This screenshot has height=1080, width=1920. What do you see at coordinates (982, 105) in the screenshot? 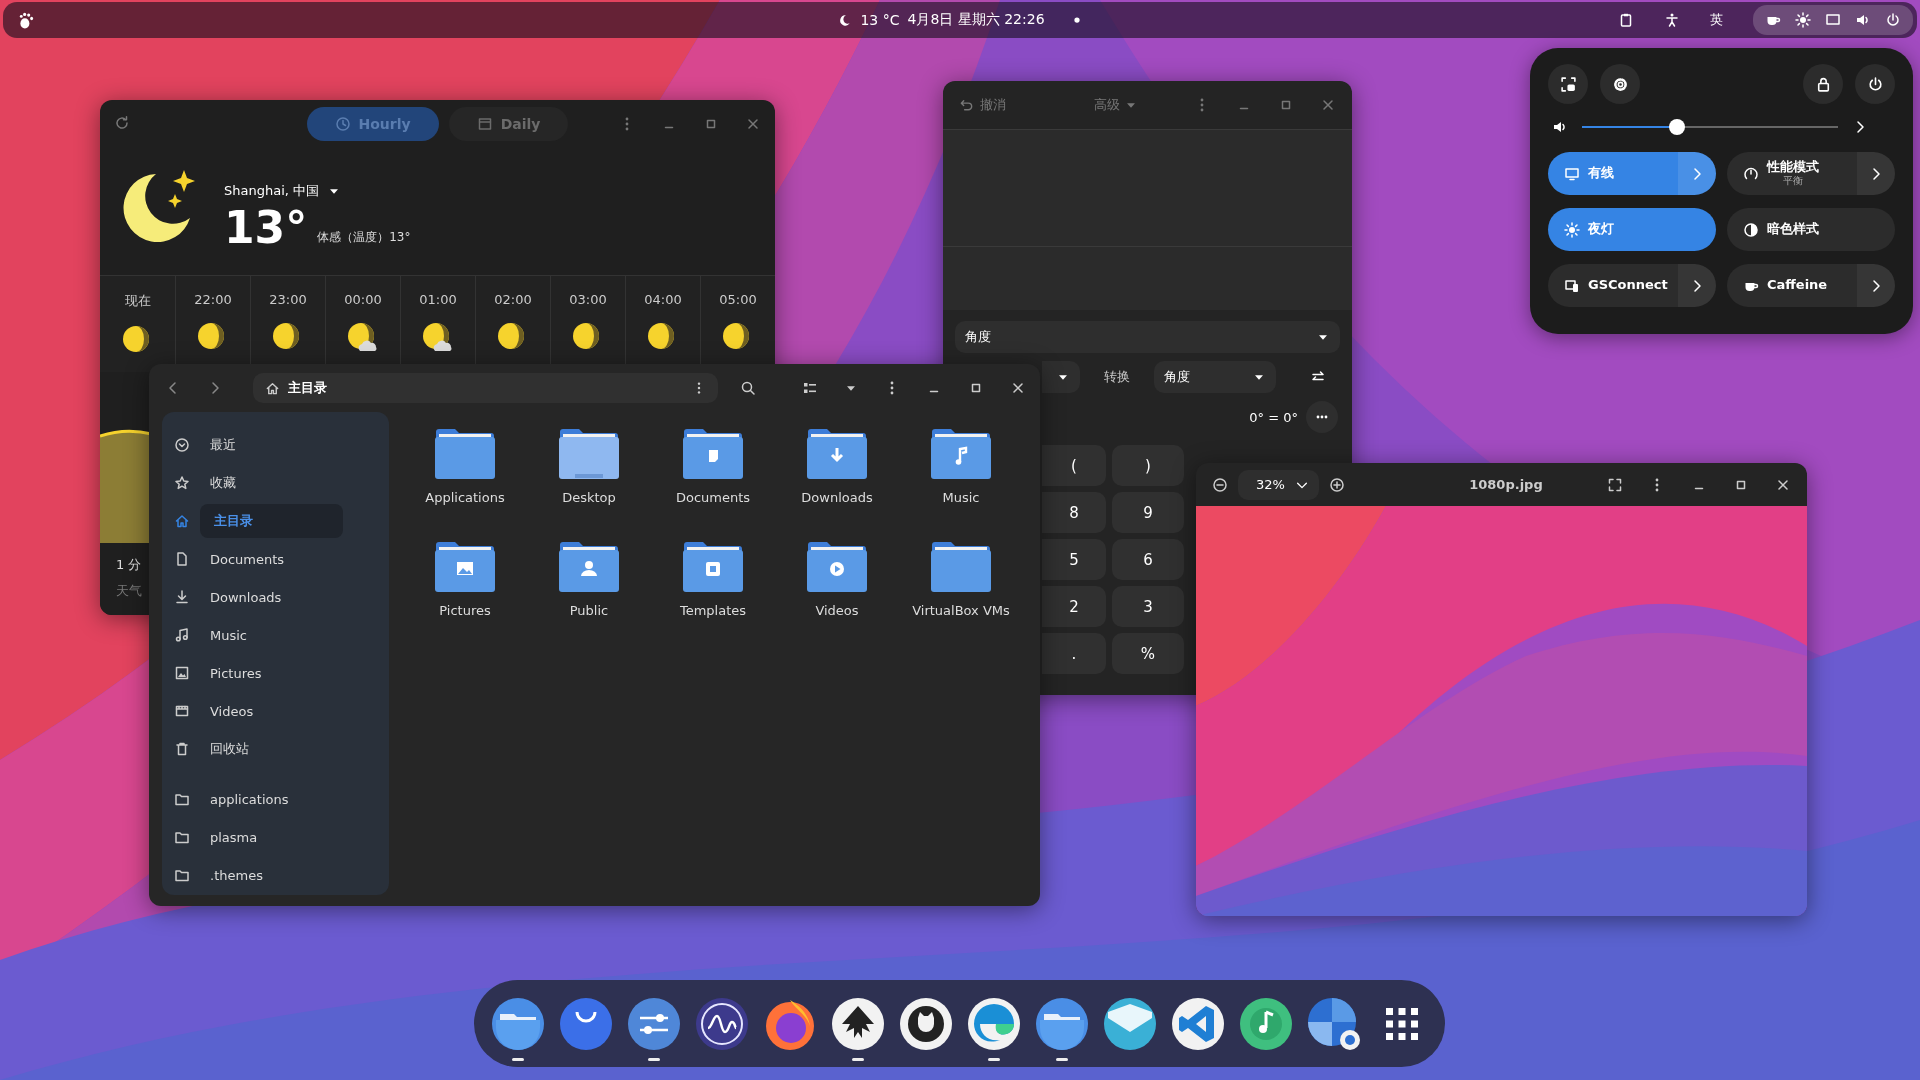
I see `undo-button: 撤消` at bounding box center [982, 105].